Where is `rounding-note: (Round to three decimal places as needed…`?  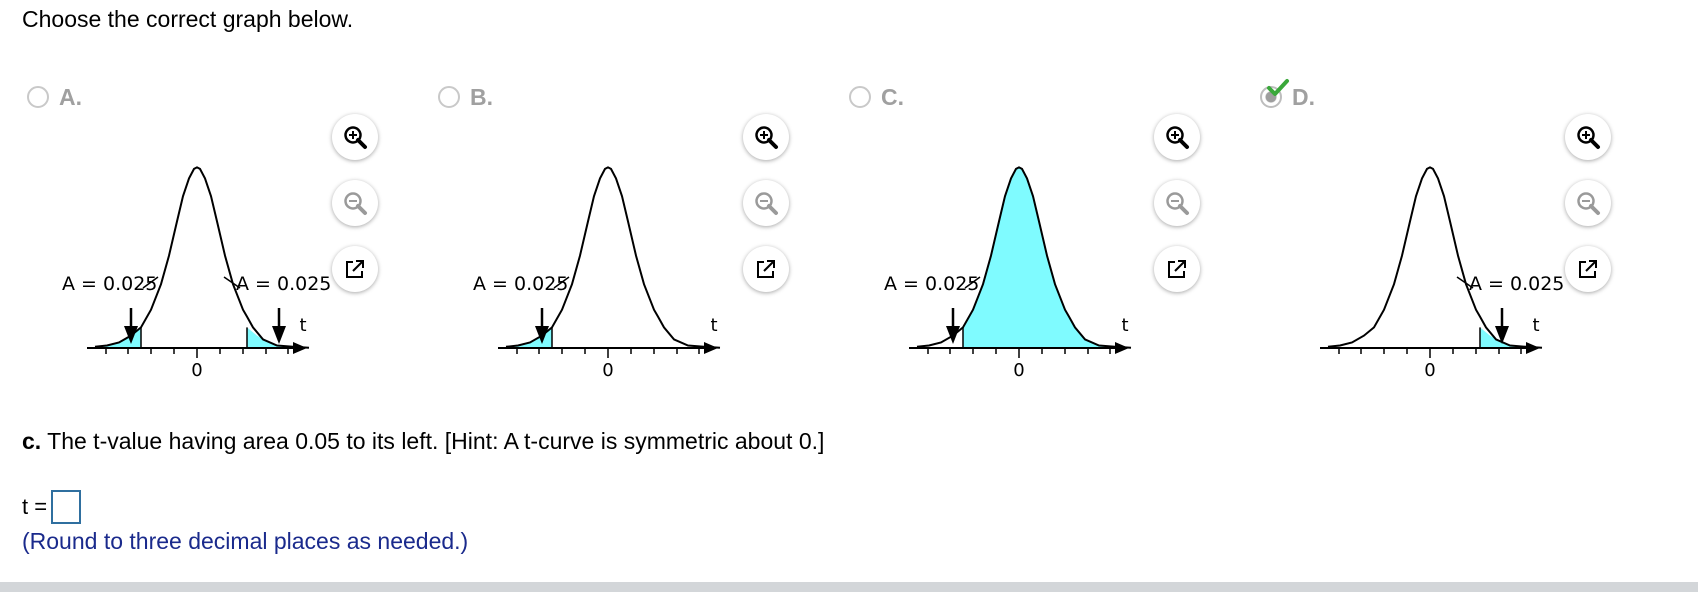
rounding-note: (Round to three decimal places as needed… is located at coordinates (245, 541).